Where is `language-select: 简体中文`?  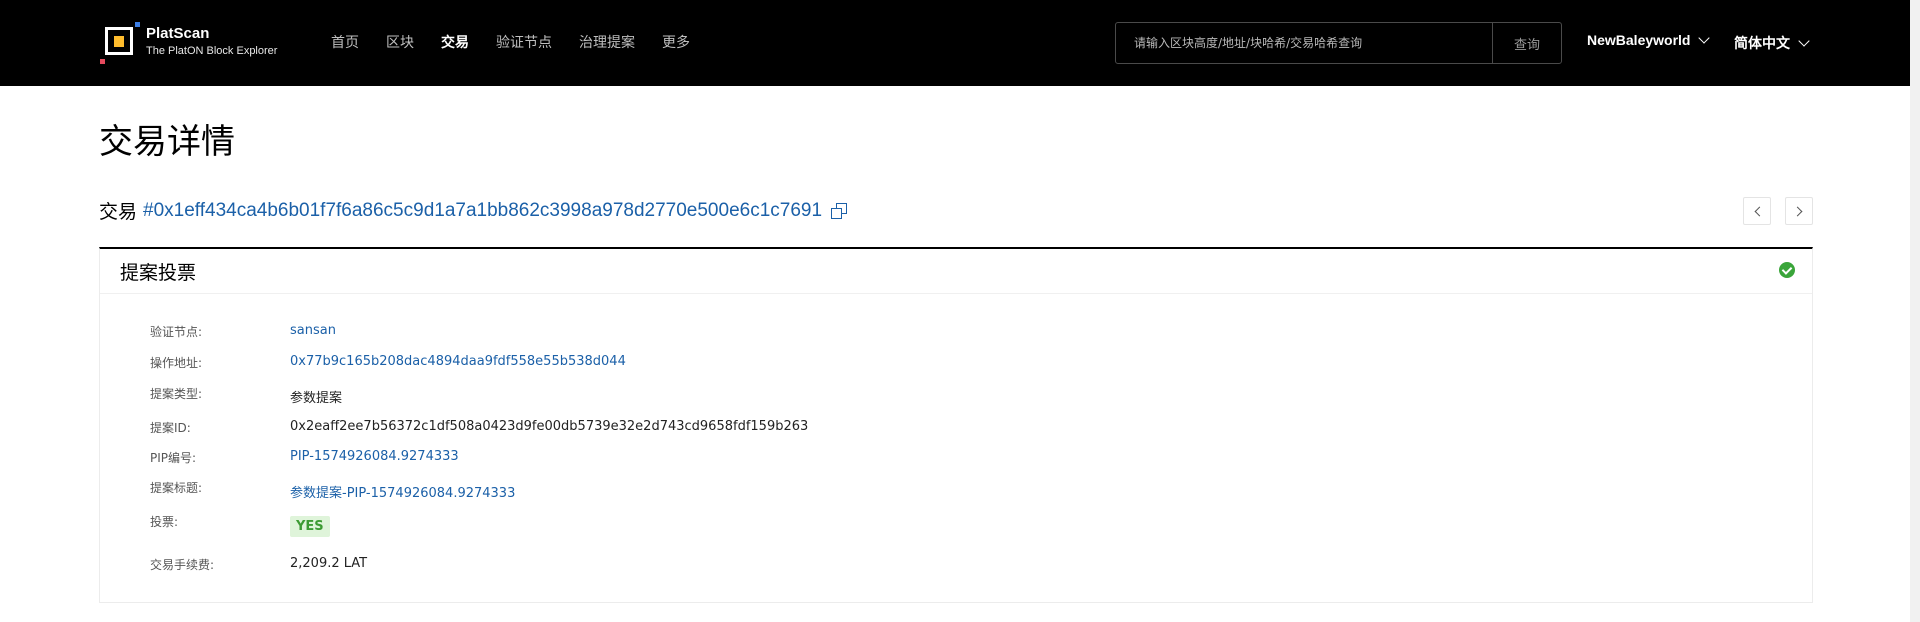 language-select: 简体中文 is located at coordinates (1772, 43).